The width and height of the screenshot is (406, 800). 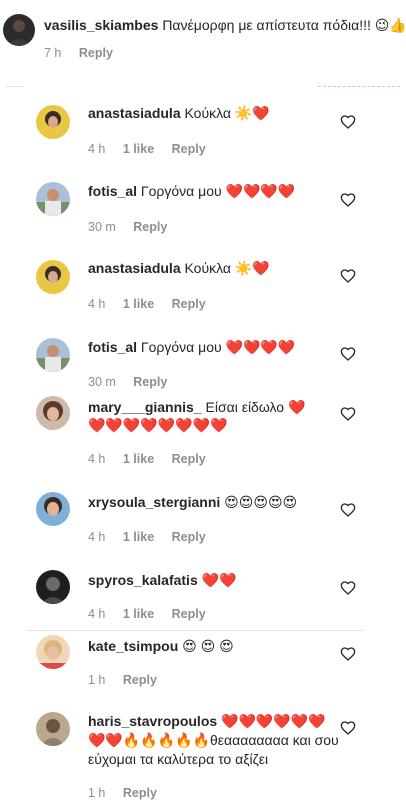 I want to click on comment-username: spyros_kalafatis, so click(x=143, y=580).